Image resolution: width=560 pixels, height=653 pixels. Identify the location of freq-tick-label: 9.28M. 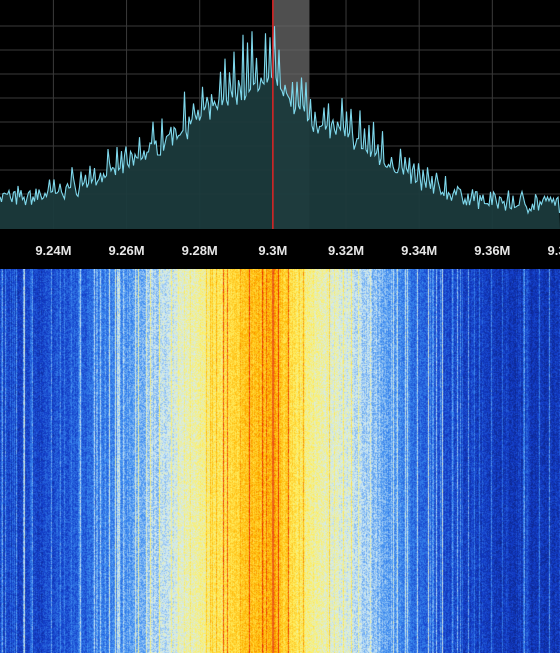
(199, 250).